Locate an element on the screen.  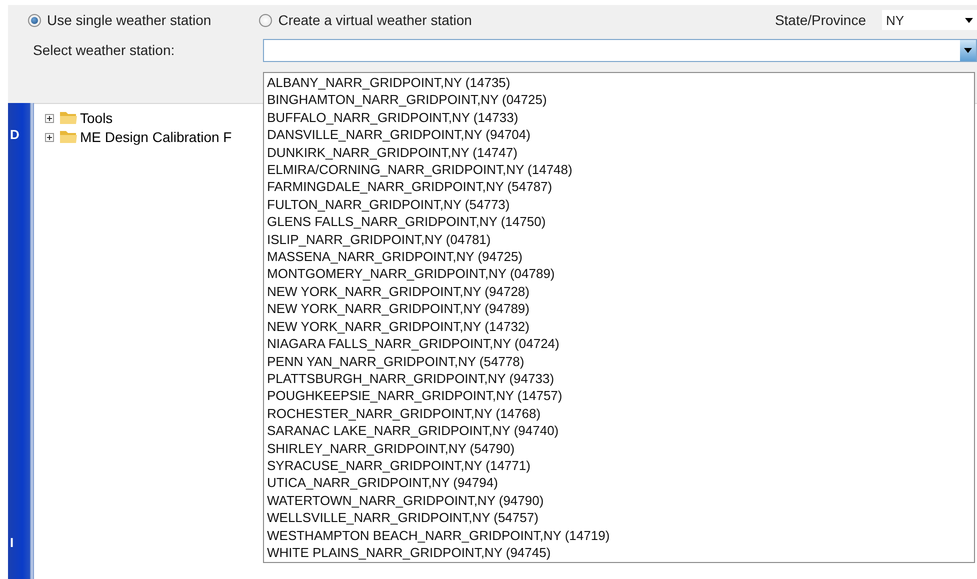
radio-option: Use single weather station is located at coordinates (120, 20).